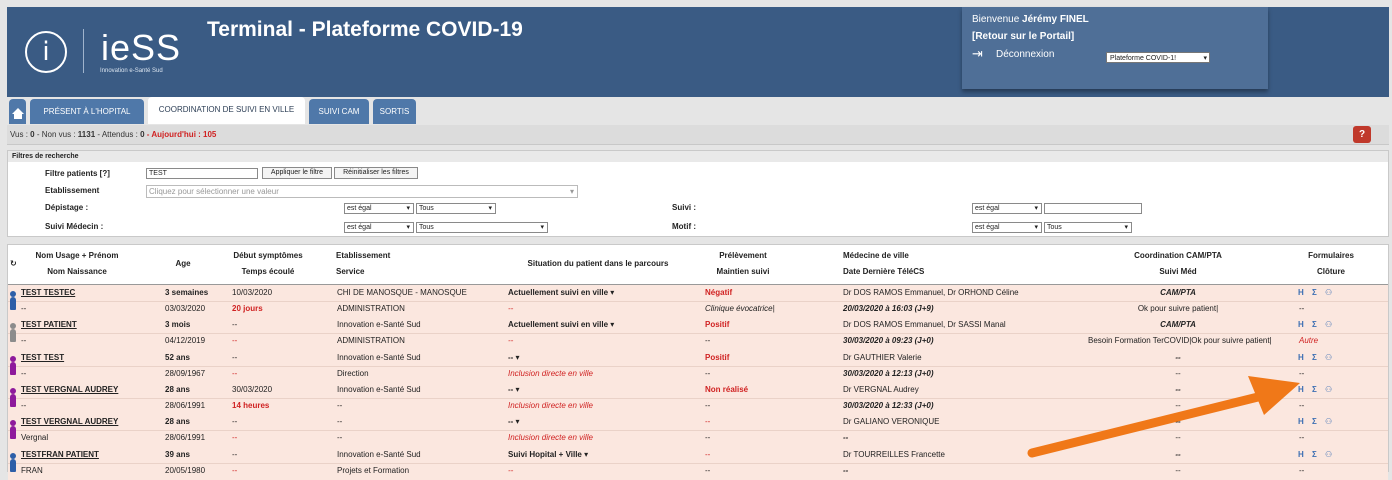 Image resolution: width=1392 pixels, height=480 pixels. I want to click on header-situation: Situation du patient dans le parcours, so click(598, 263).